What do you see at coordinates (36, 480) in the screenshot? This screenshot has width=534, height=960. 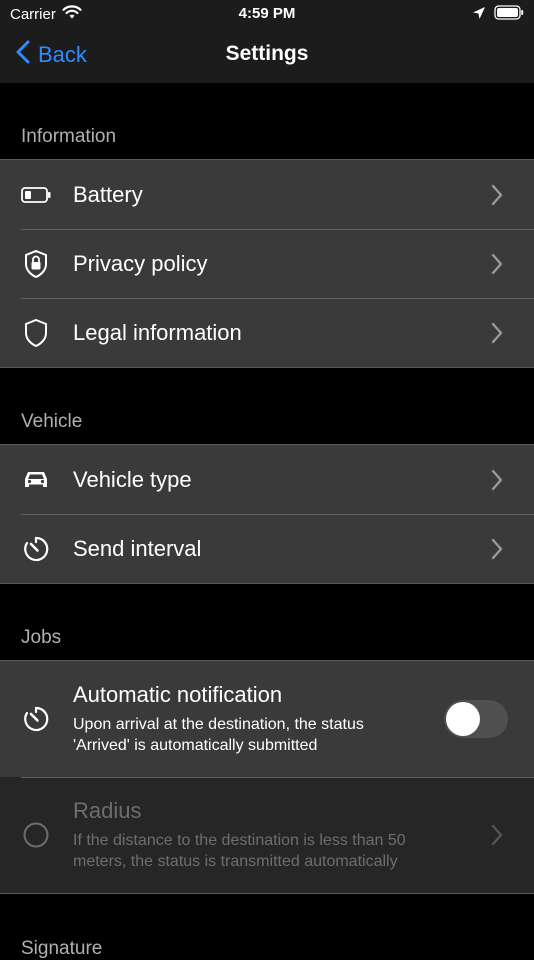 I see `car-icon` at bounding box center [36, 480].